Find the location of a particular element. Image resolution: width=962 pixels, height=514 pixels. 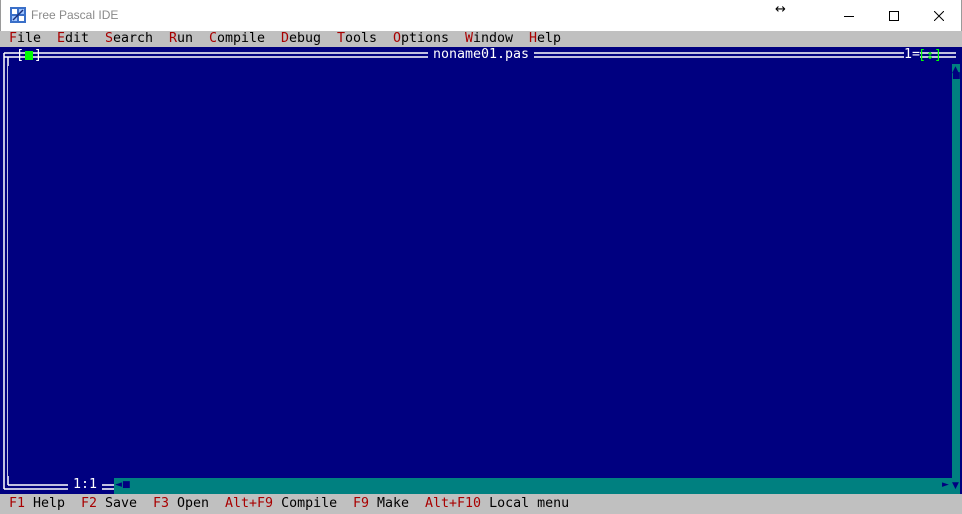

cursor-position: 1:1 is located at coordinates (85, 485).